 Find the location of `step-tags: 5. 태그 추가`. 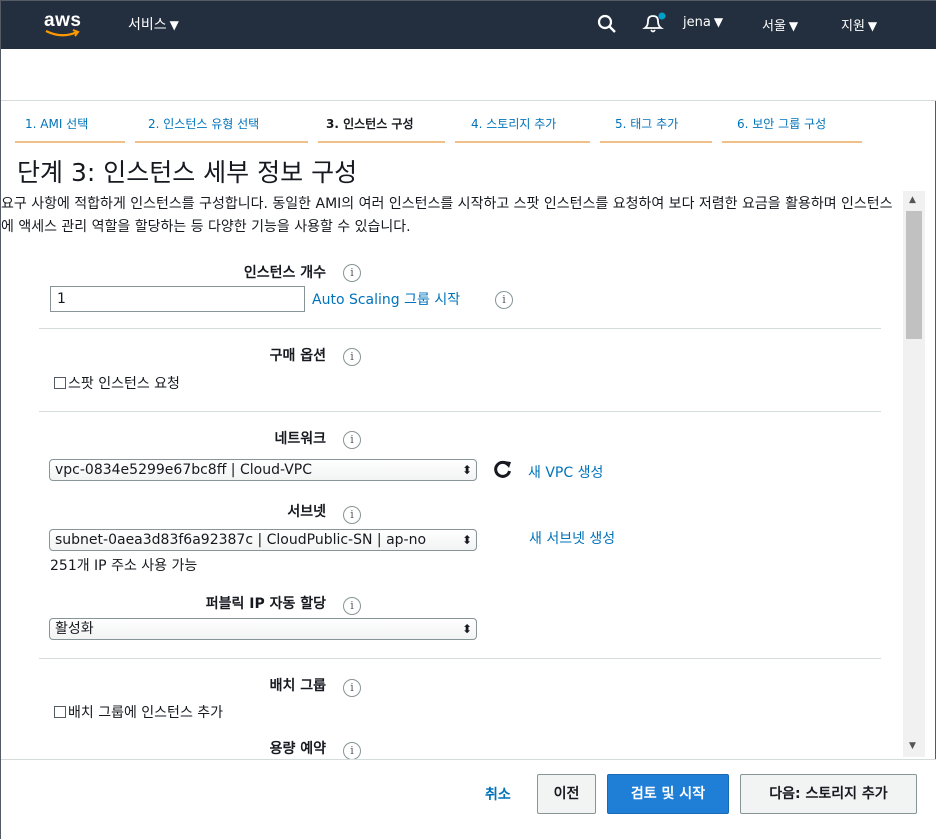

step-tags: 5. 태그 추가 is located at coordinates (646, 123).